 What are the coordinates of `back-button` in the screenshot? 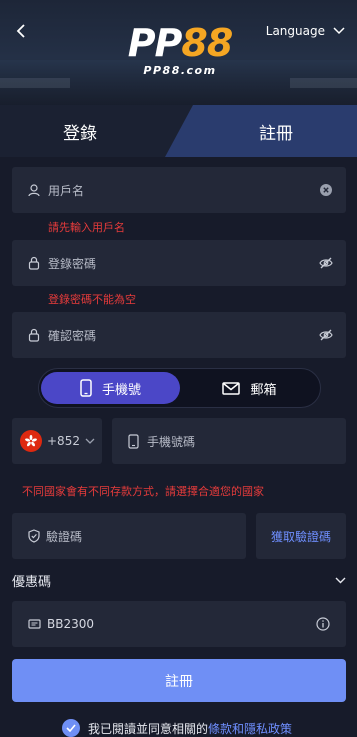 It's located at (21, 31).